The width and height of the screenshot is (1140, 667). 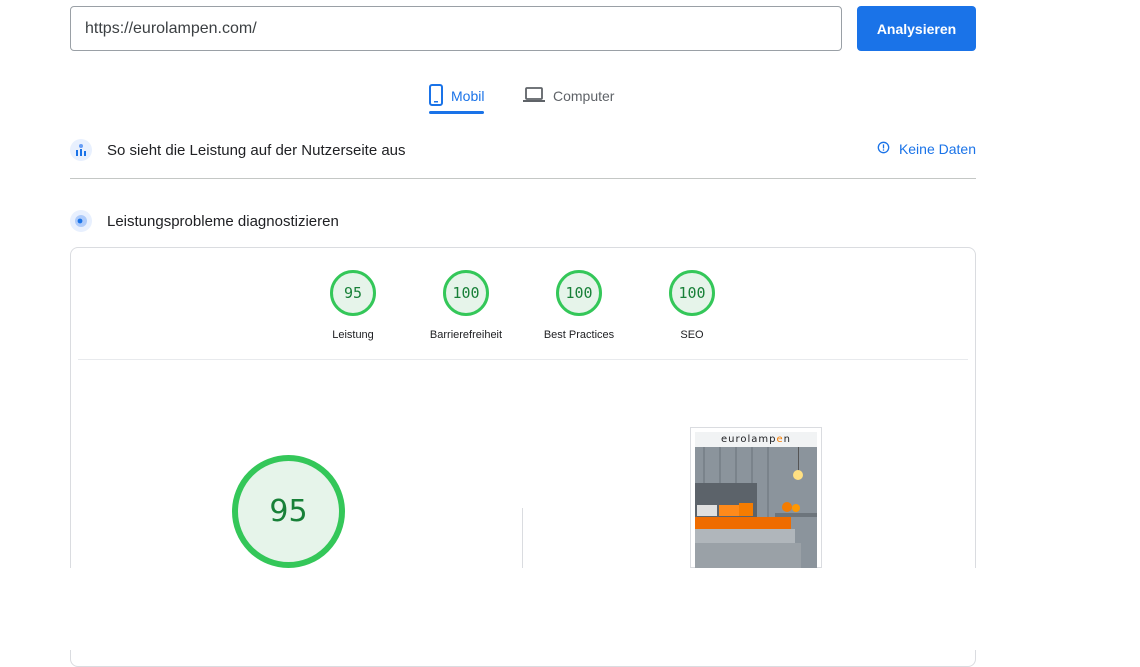 What do you see at coordinates (288, 511) in the screenshot?
I see `performance-score-gauge: 95` at bounding box center [288, 511].